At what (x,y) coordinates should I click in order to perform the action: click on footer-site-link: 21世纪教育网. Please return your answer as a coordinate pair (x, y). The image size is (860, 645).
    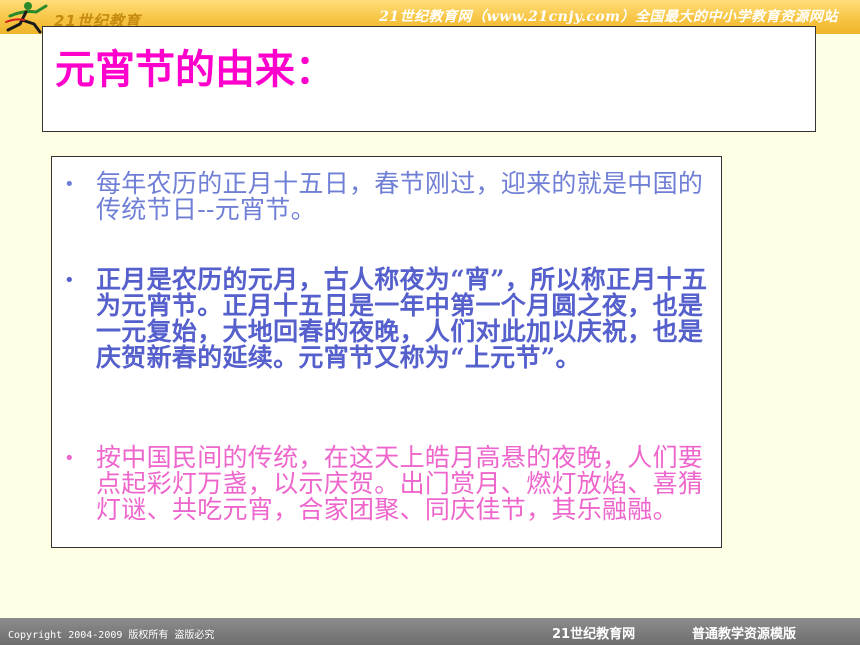
    Looking at the image, I should click on (593, 632).